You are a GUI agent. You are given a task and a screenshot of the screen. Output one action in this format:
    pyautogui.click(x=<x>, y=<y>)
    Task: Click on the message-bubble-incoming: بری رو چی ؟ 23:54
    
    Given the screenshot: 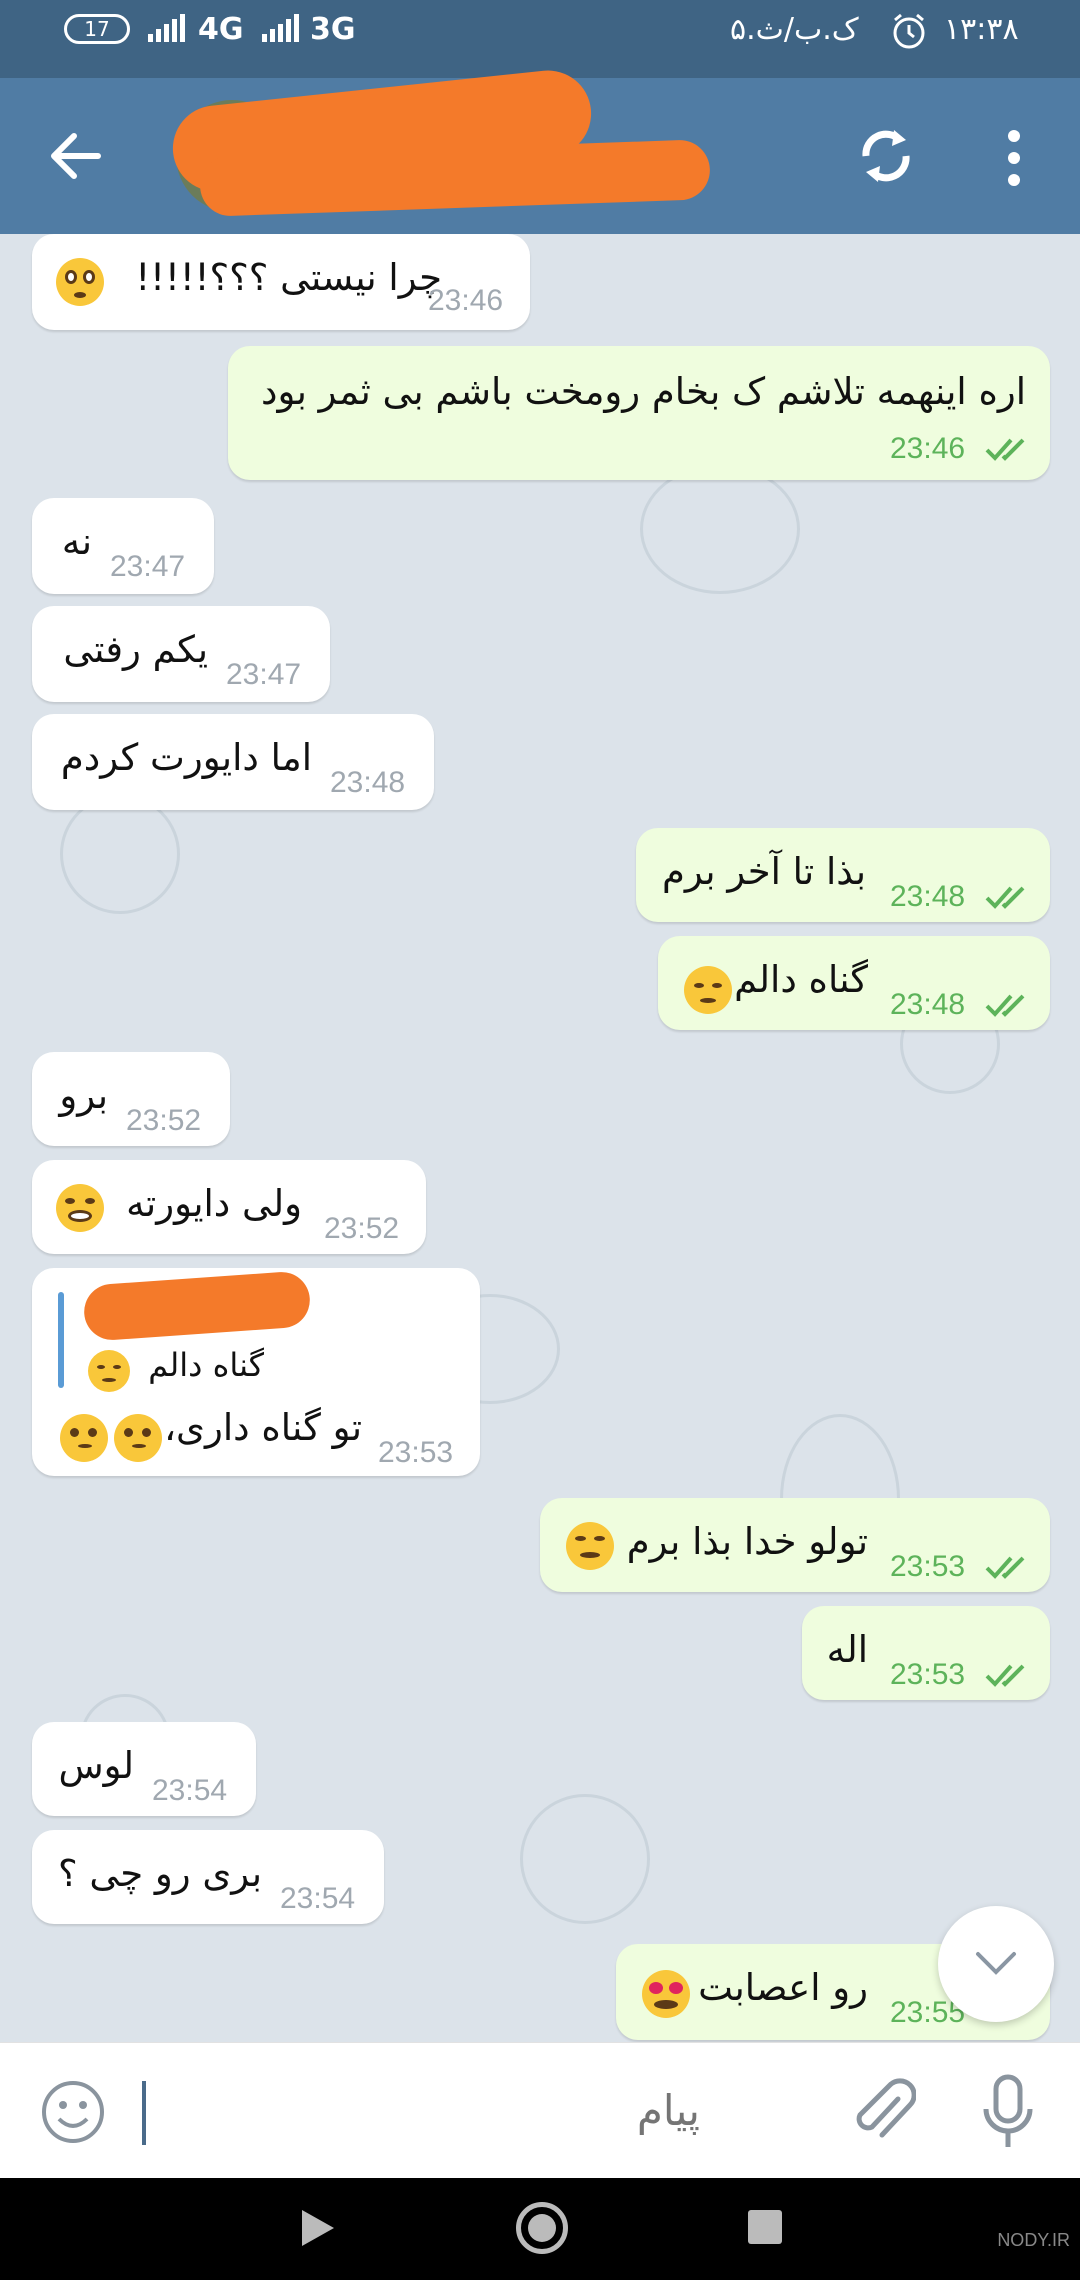 What is the action you would take?
    pyautogui.click(x=208, y=1877)
    